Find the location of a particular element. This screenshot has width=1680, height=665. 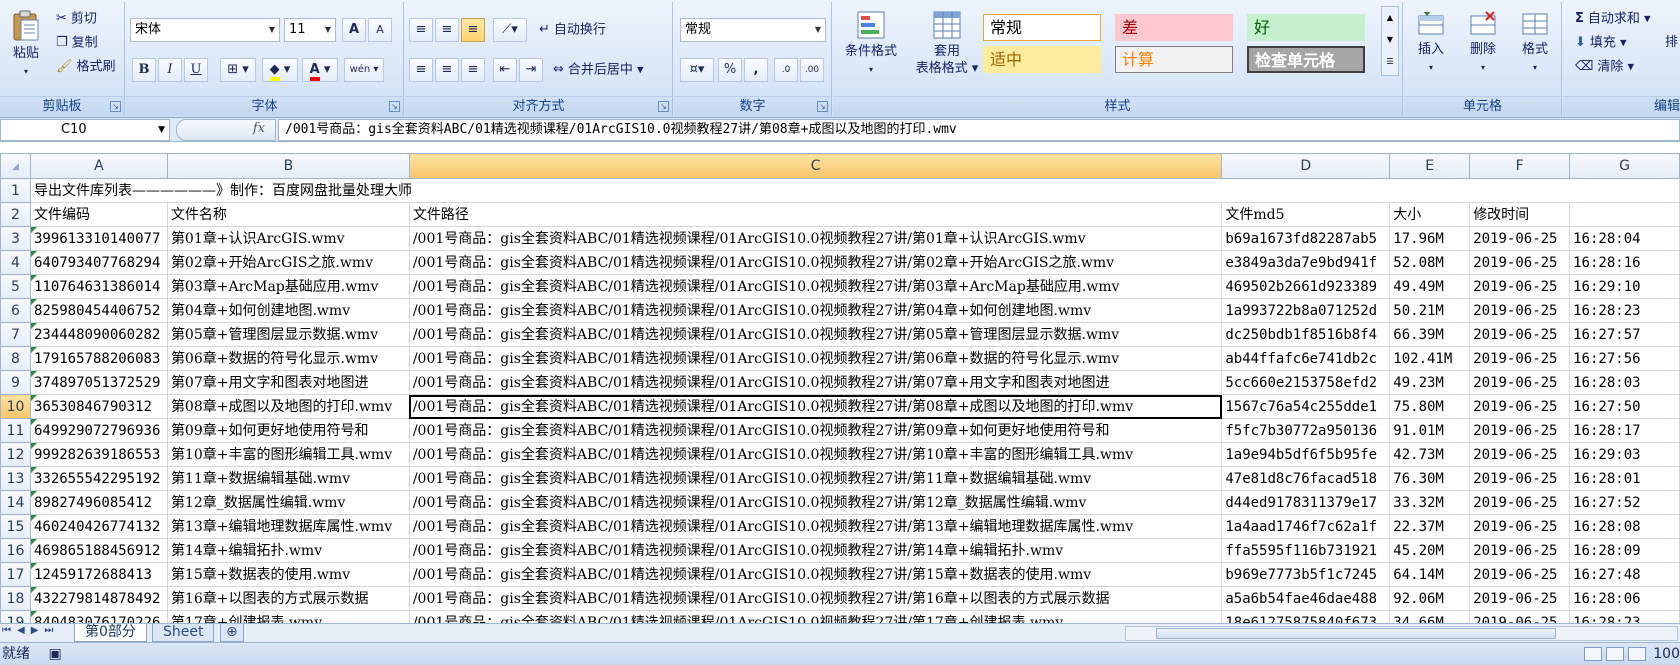

align-bottom-button: ≡ is located at coordinates (473, 30).